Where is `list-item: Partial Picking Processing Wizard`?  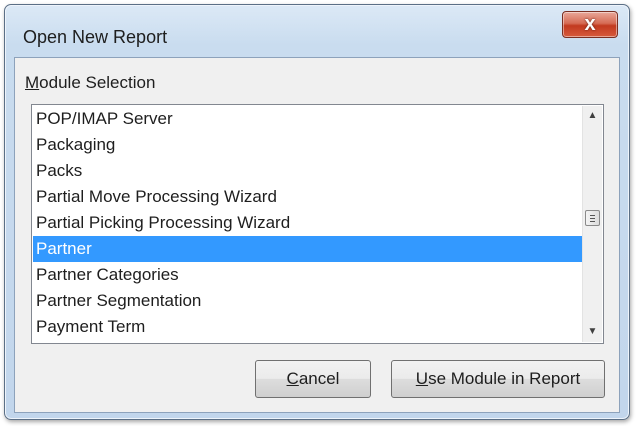
list-item: Partial Picking Processing Wizard is located at coordinates (307, 223).